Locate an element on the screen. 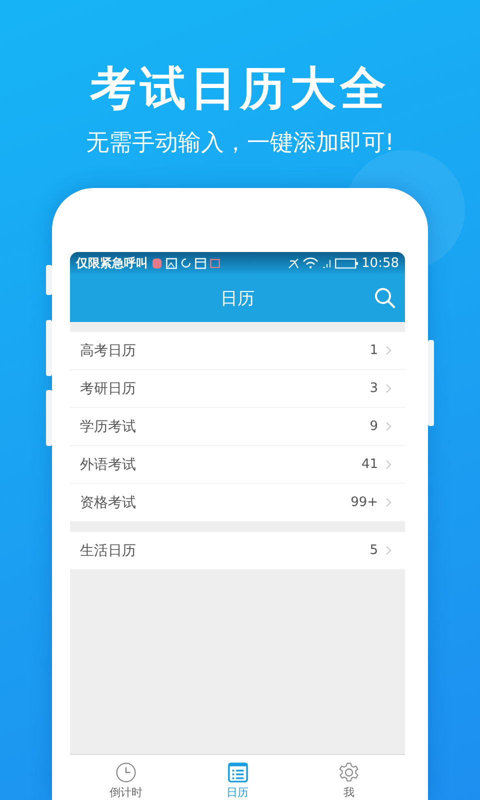 Image resolution: width=480 pixels, height=800 pixels. sync-icon is located at coordinates (186, 263).